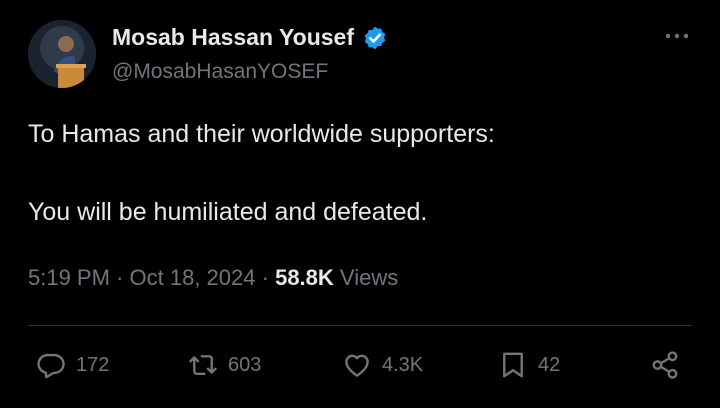 The image size is (720, 408). Describe the element at coordinates (357, 365) in the screenshot. I see `like-icon` at that location.